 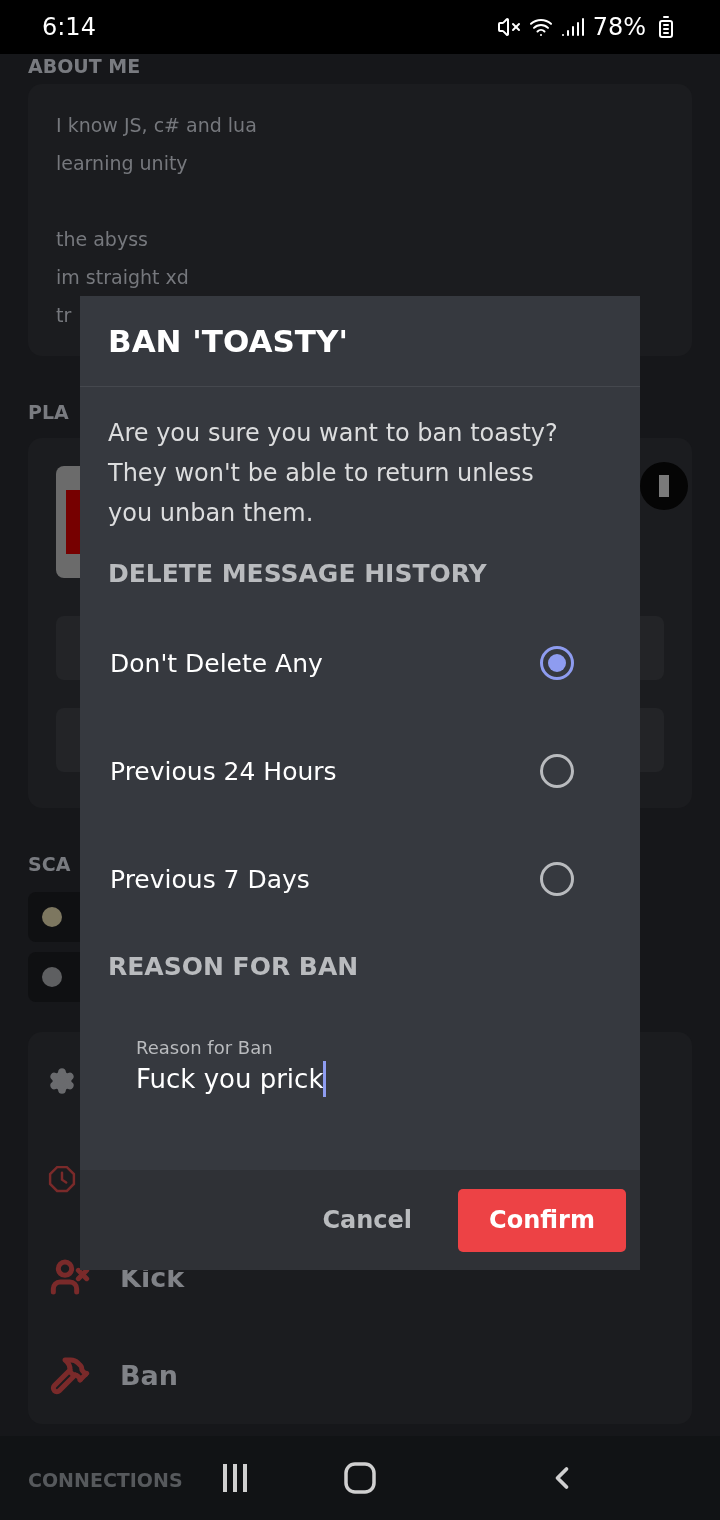 What do you see at coordinates (49, 864) in the screenshot?
I see `section-heading: SCA` at bounding box center [49, 864].